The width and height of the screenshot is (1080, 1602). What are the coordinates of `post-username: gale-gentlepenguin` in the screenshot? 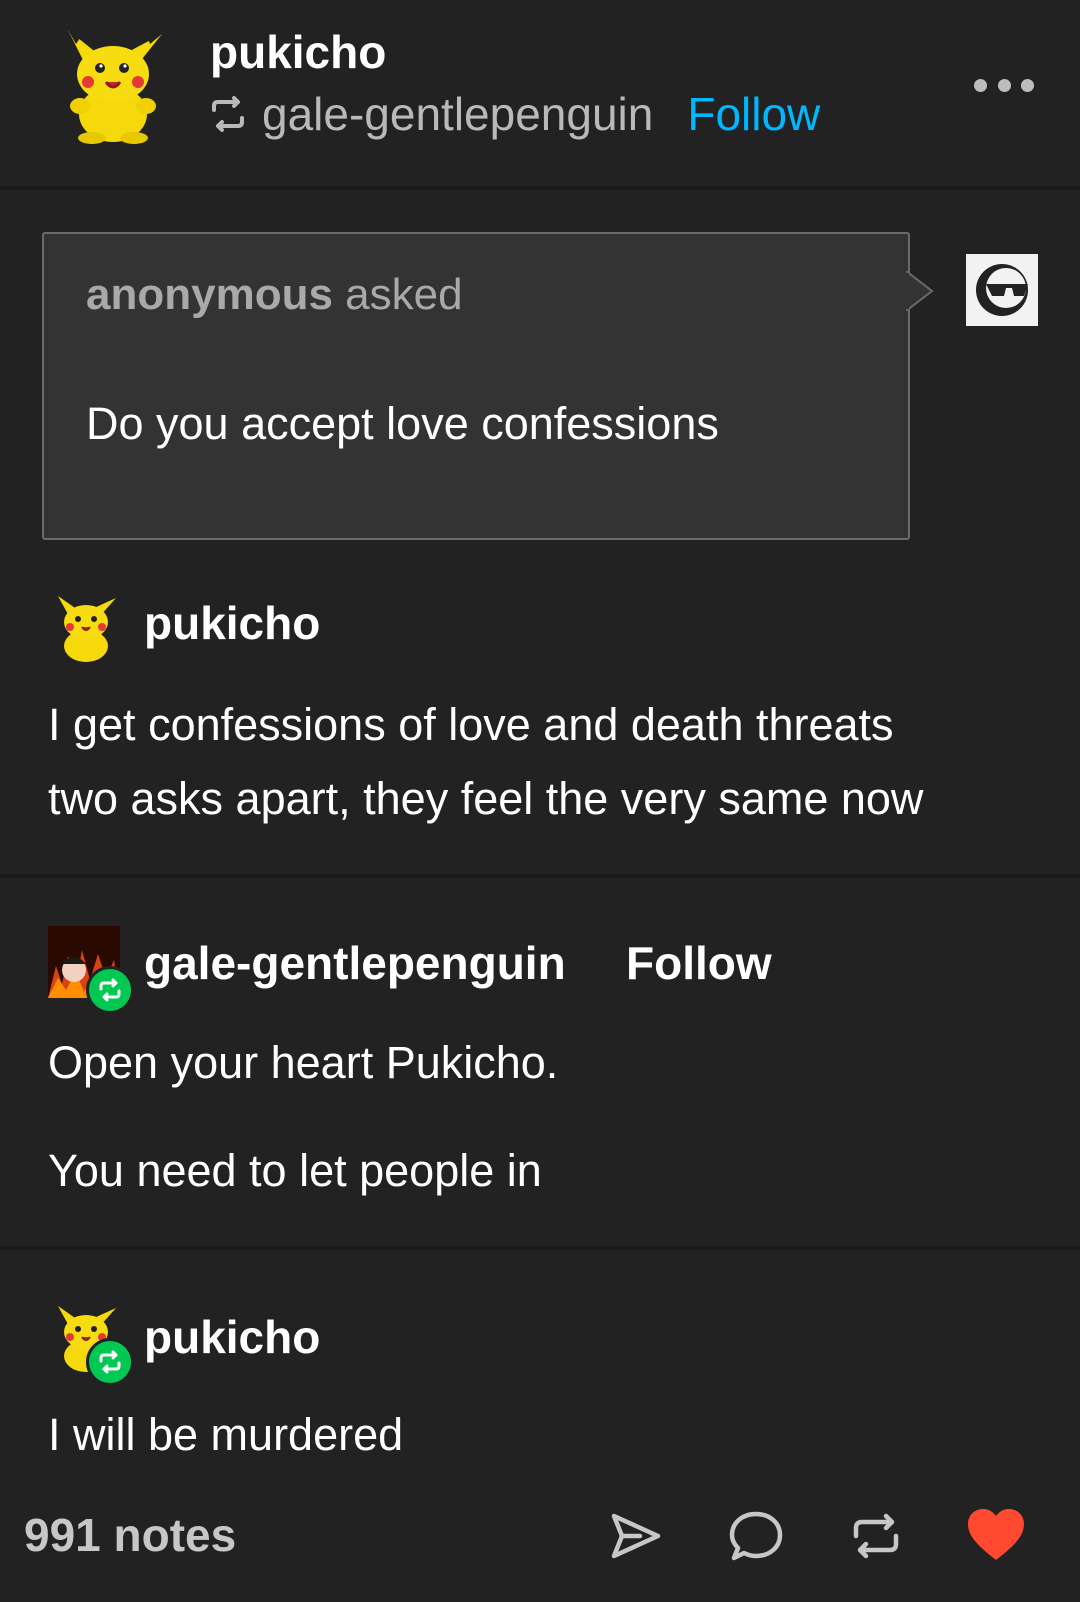 It's located at (355, 963).